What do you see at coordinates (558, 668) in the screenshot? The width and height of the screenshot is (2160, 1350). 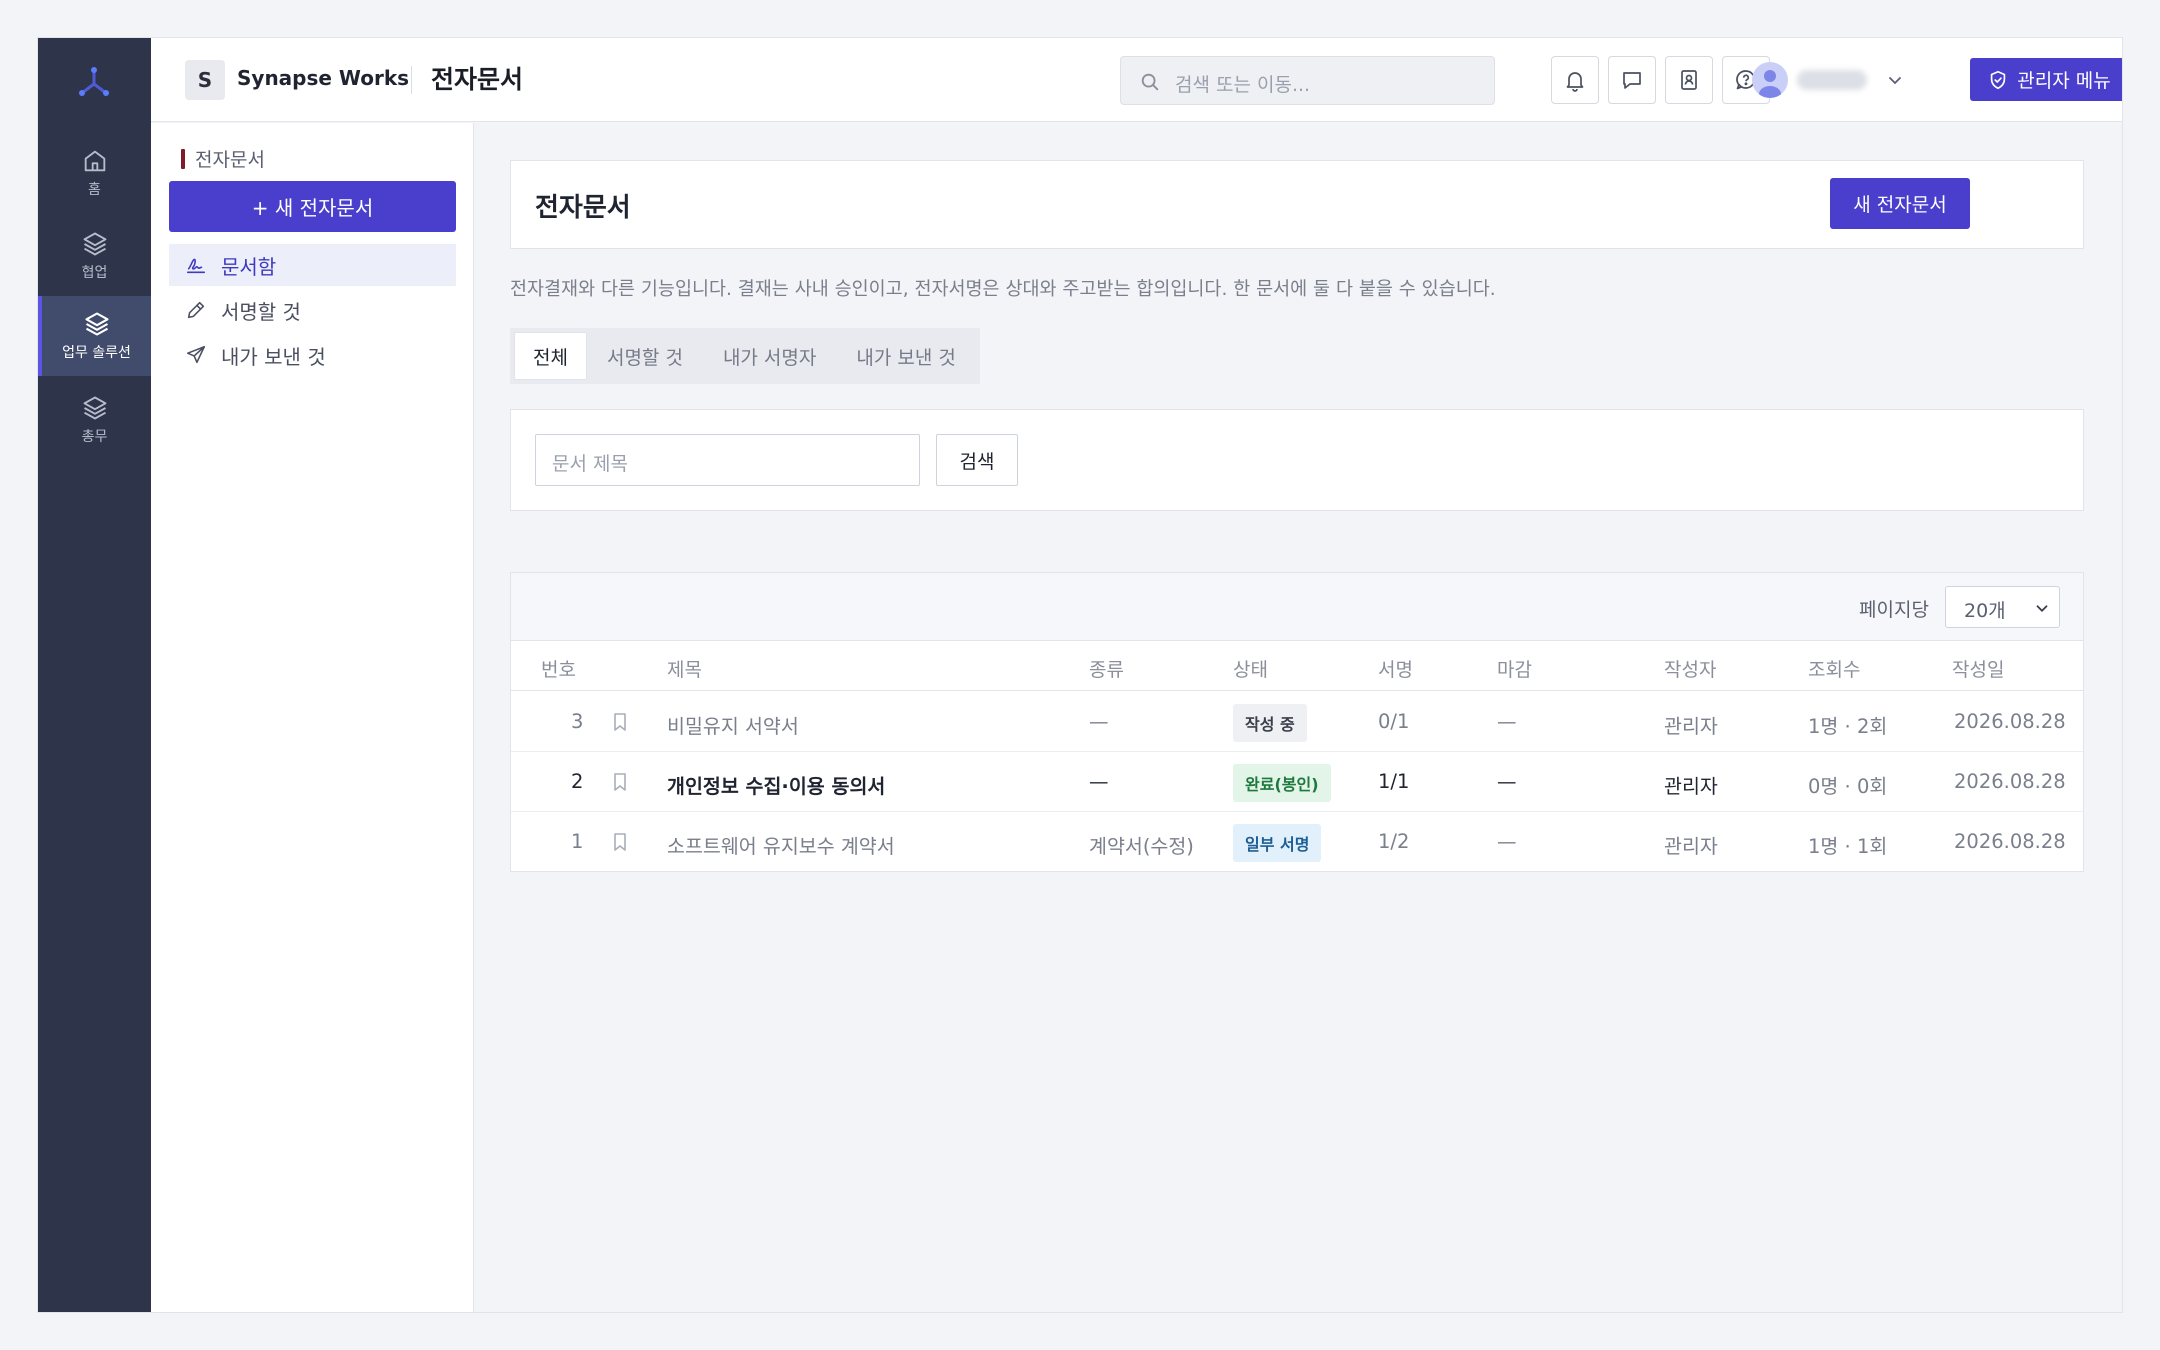 I see `column-header: 번호` at bounding box center [558, 668].